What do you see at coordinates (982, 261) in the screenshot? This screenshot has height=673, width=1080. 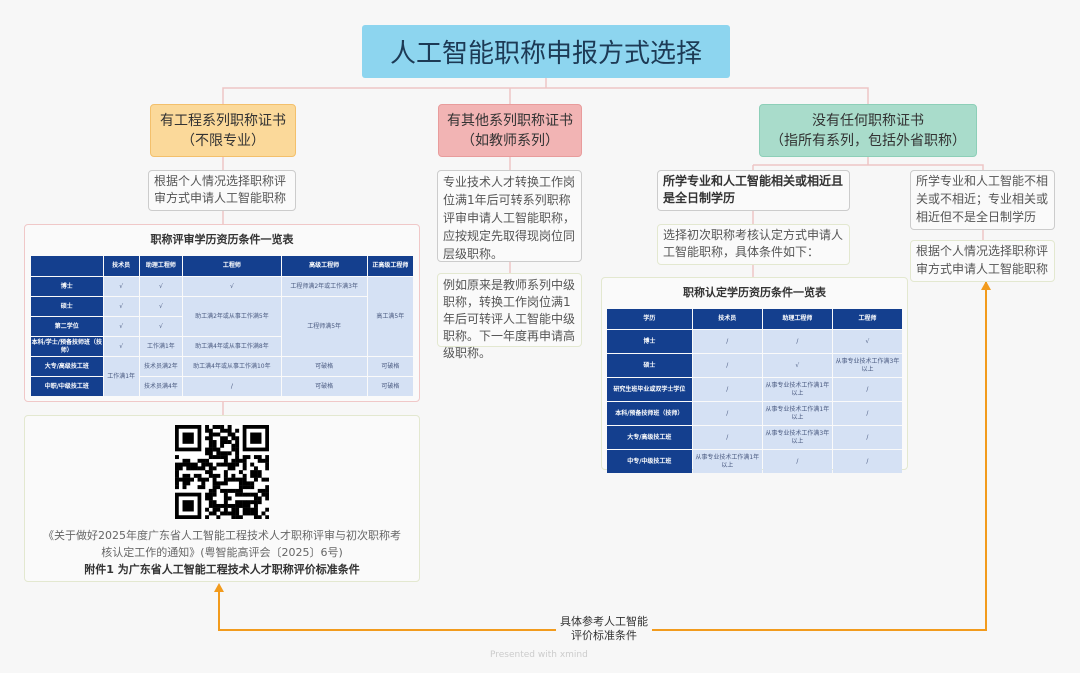 I see `unrelated-note: 根据个人情况选择职称评审方式申请人工智能职称` at bounding box center [982, 261].